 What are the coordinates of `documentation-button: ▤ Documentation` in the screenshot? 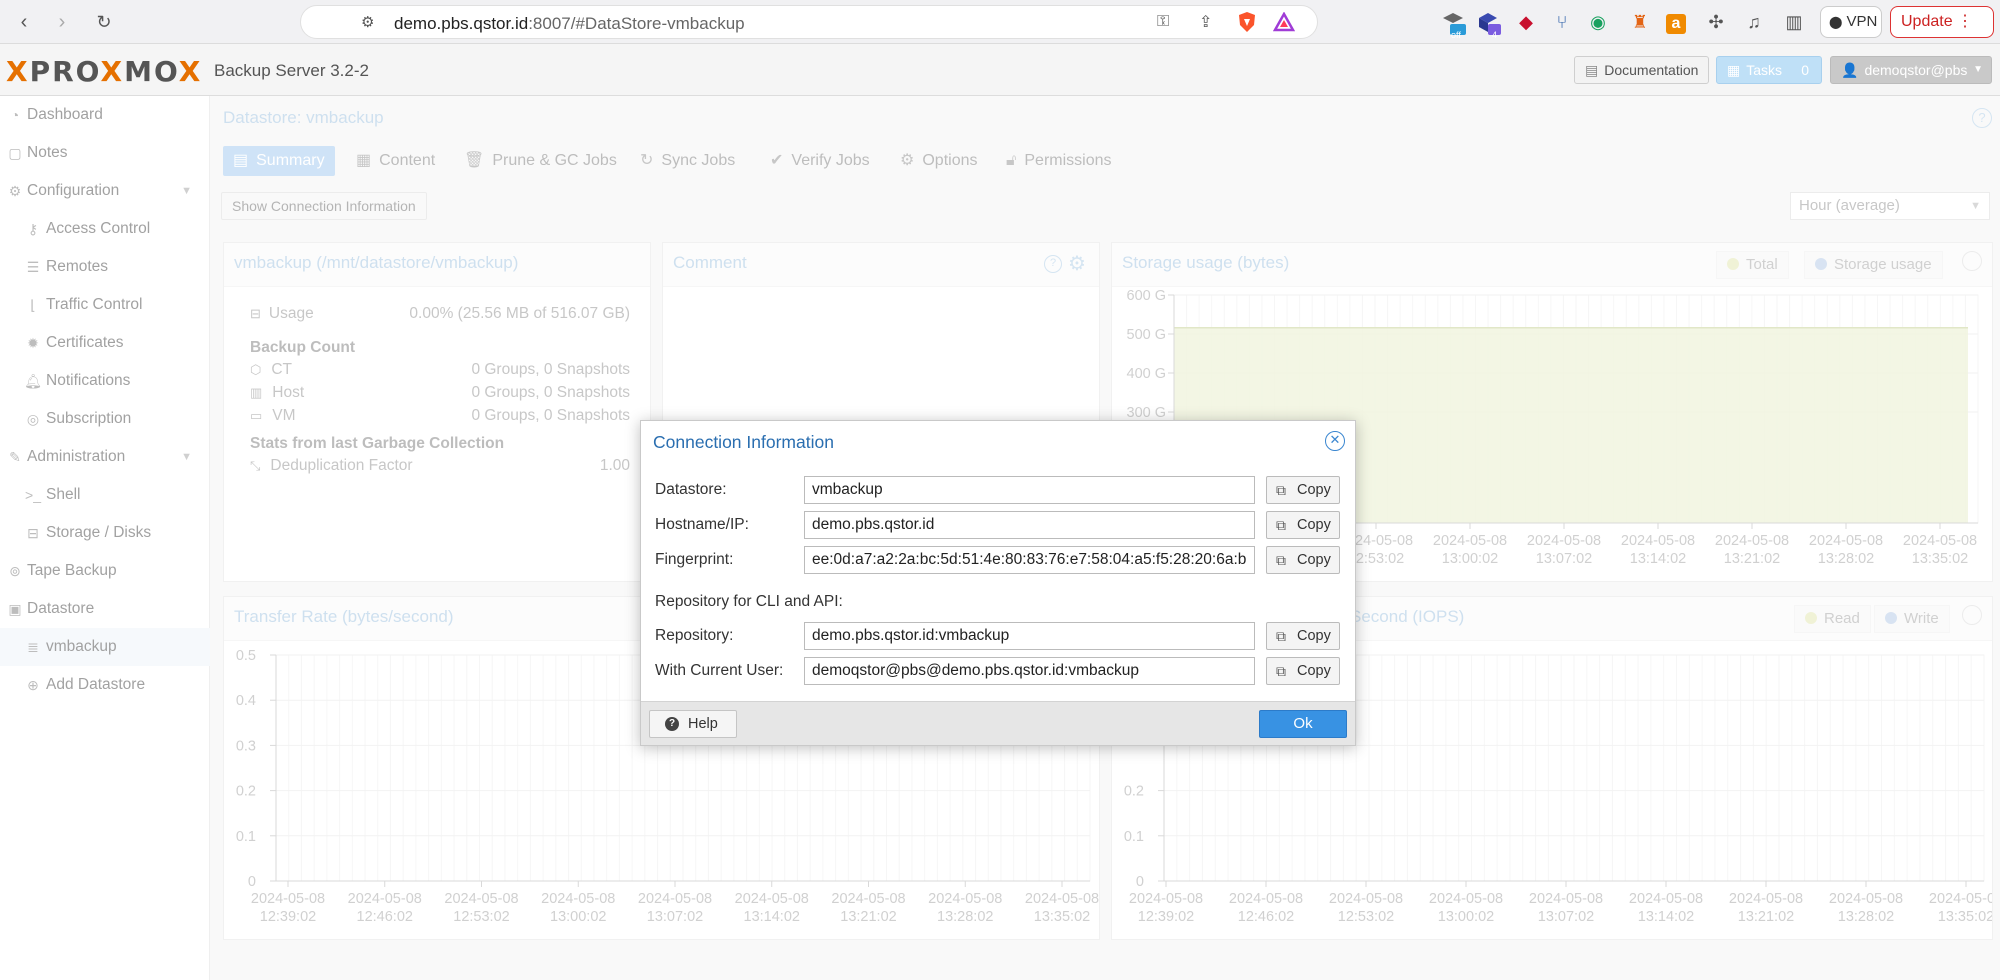 It's located at (1642, 70).